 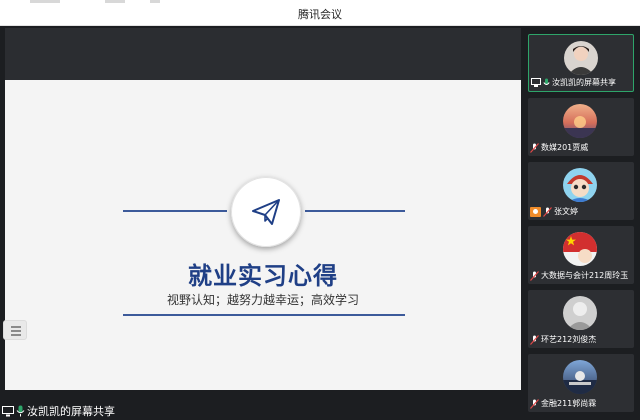 I want to click on participant-label: 金融211郭尚霖, so click(x=581, y=403).